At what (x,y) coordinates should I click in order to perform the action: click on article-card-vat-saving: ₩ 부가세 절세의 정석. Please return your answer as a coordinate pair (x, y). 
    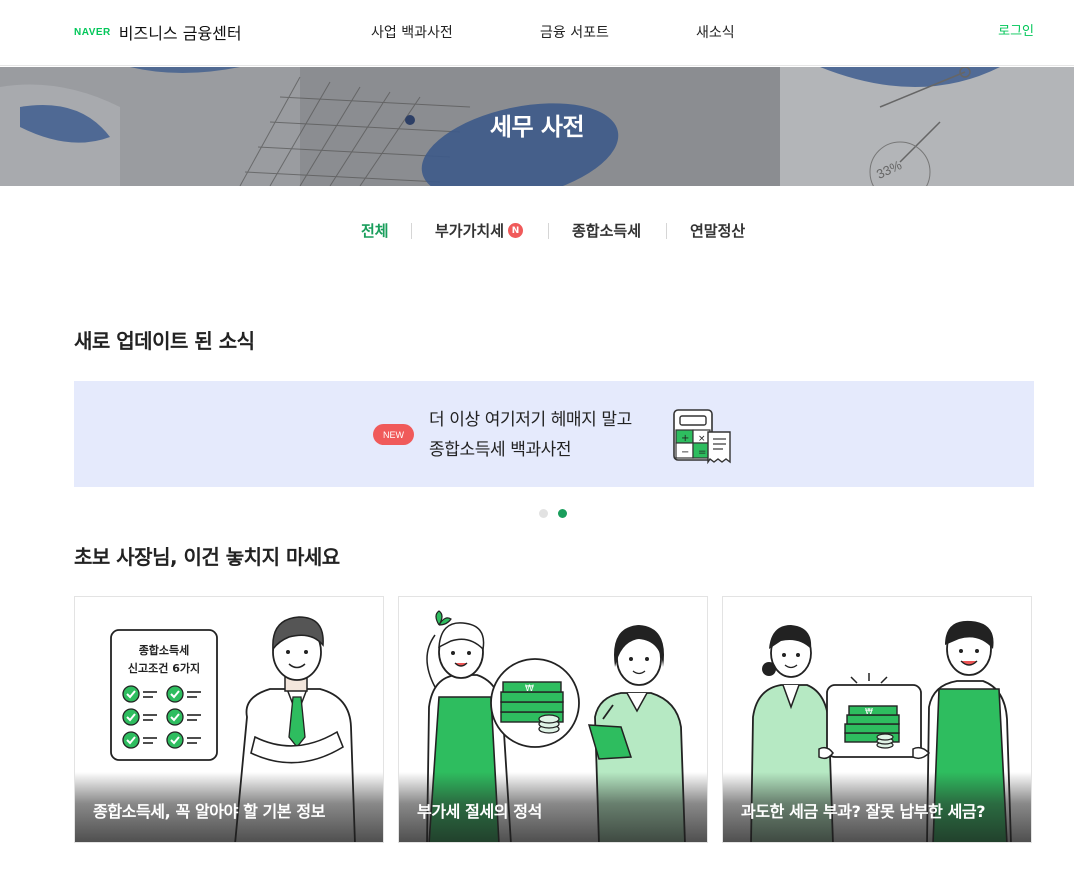
    Looking at the image, I should click on (553, 719).